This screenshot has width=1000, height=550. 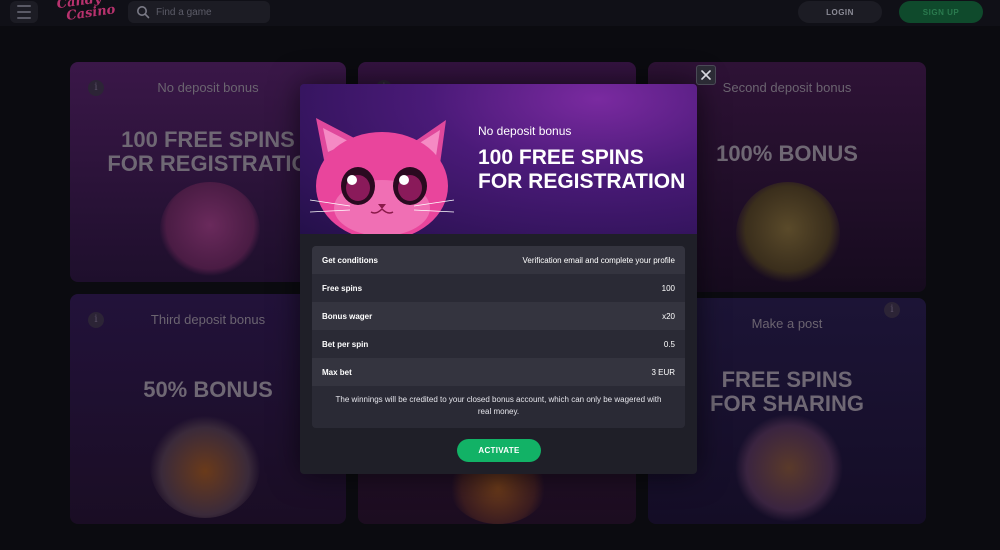 What do you see at coordinates (788, 234) in the screenshot?
I see `character-image` at bounding box center [788, 234].